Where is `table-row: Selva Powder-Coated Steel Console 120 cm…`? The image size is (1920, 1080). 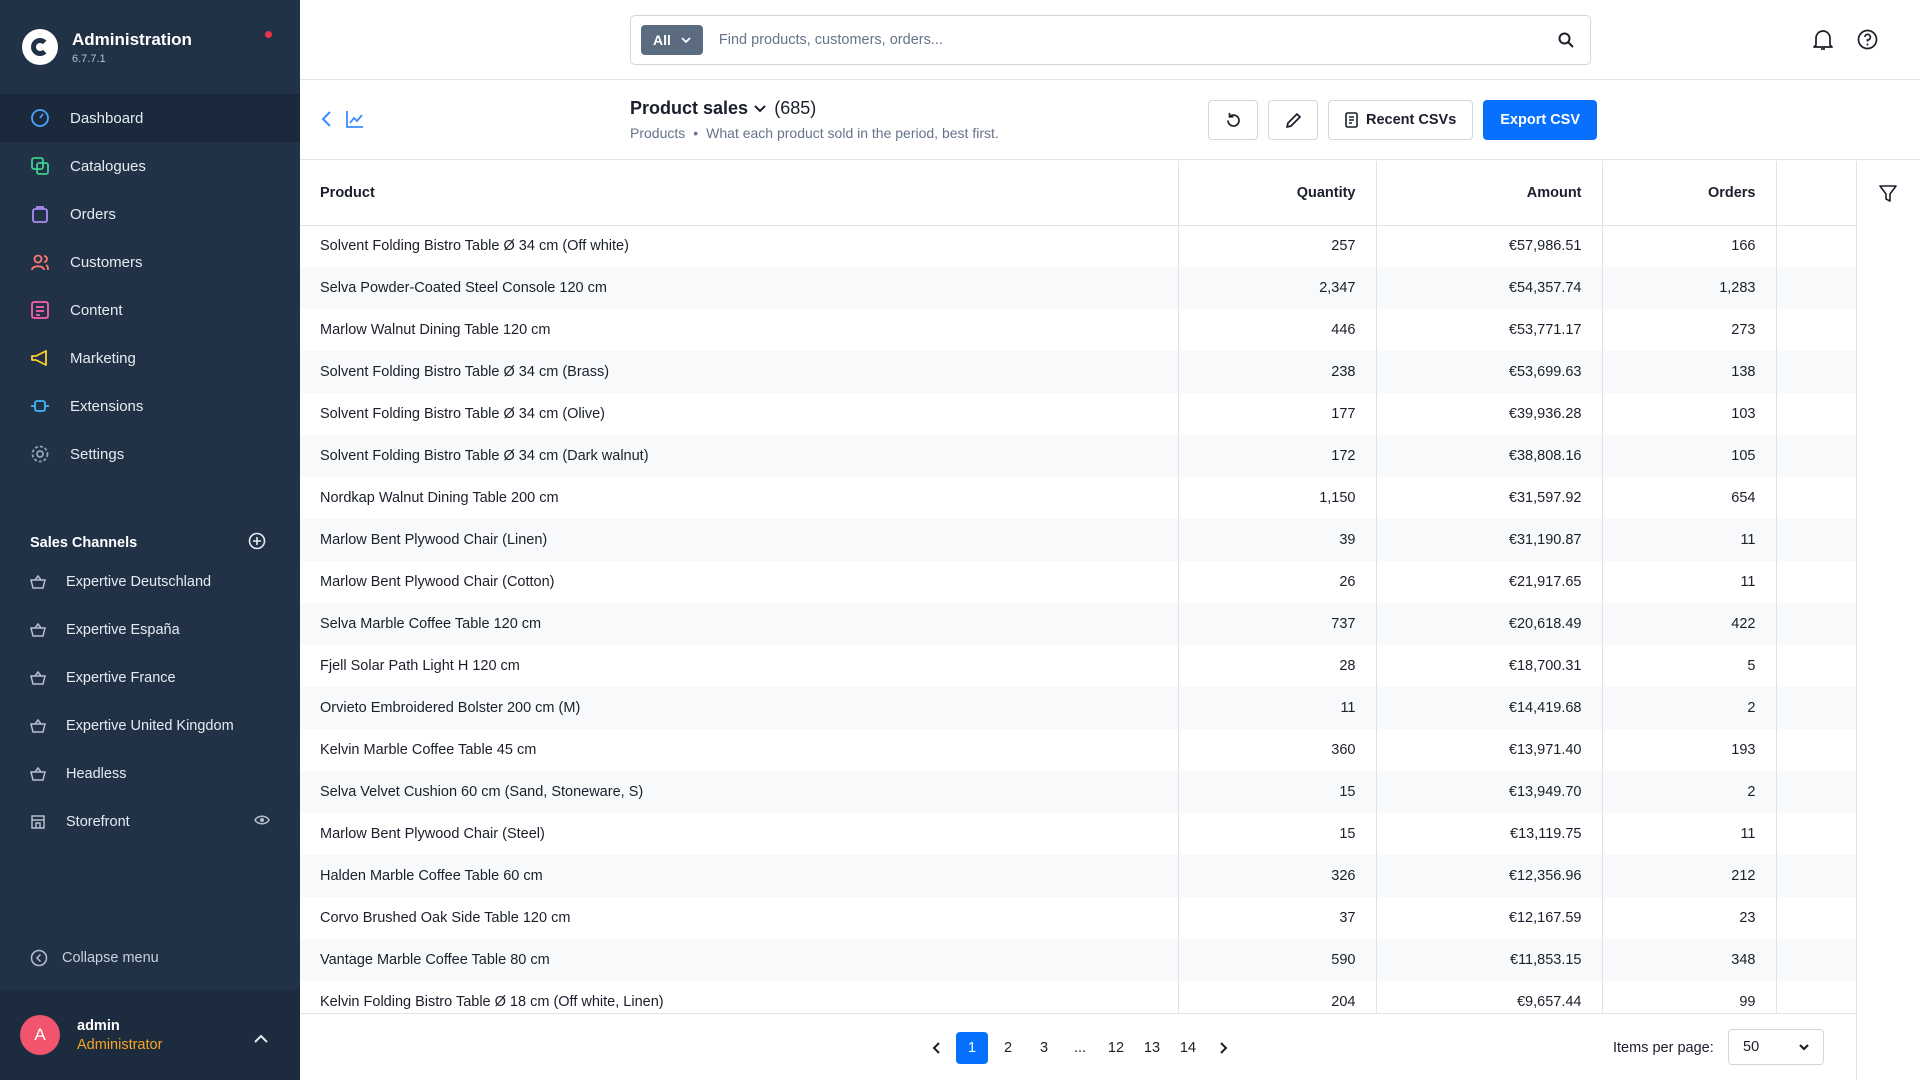
table-row: Selva Powder-Coated Steel Console 120 cm… is located at coordinates (1078, 288).